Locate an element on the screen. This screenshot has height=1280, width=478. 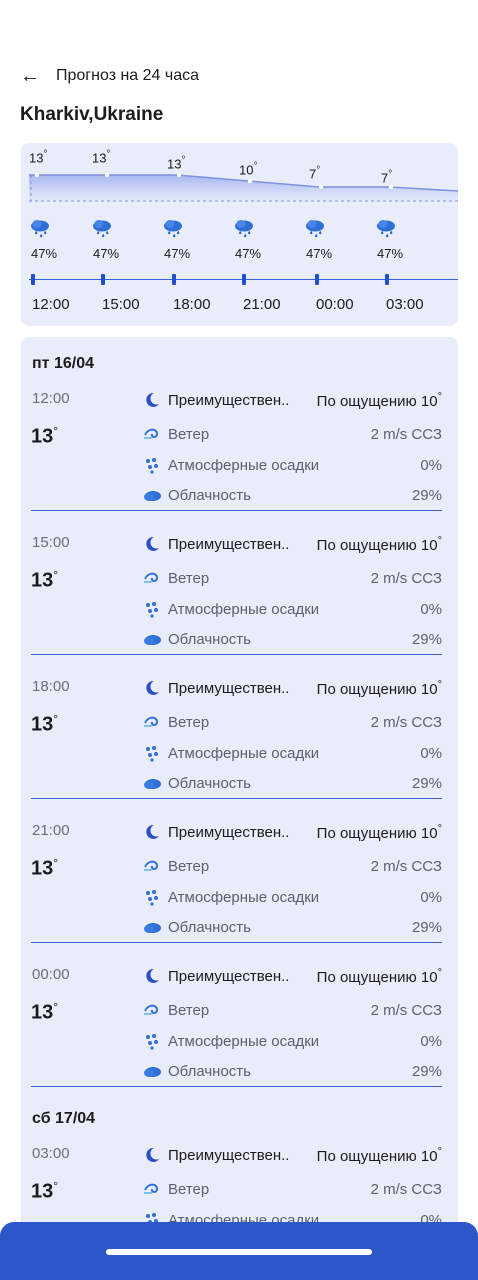
temperature-label: 13° is located at coordinates (101, 157).